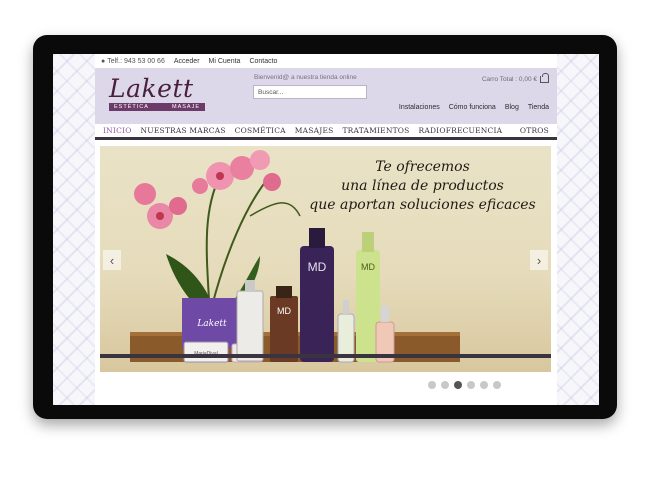 Image resolution: width=650 pixels, height=500 pixels. I want to click on link-como-funciona: Cómo funciona, so click(472, 107).